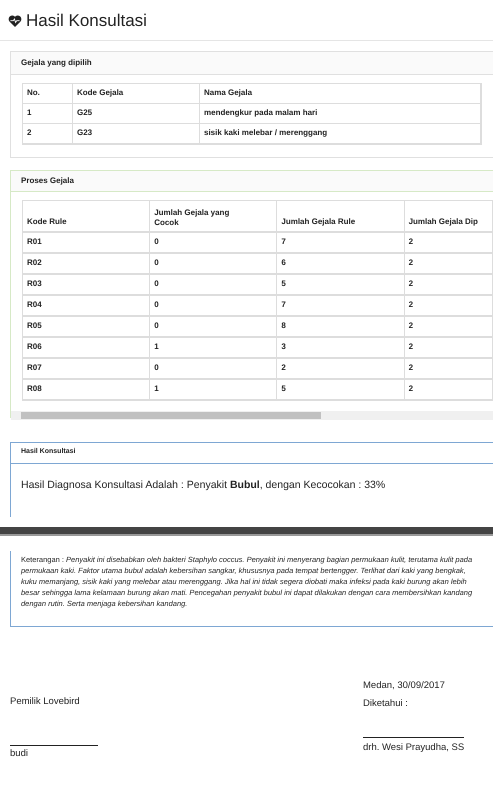 The image size is (493, 787). Describe the element at coordinates (15, 20) in the screenshot. I see `heart-pulse-icon` at that location.